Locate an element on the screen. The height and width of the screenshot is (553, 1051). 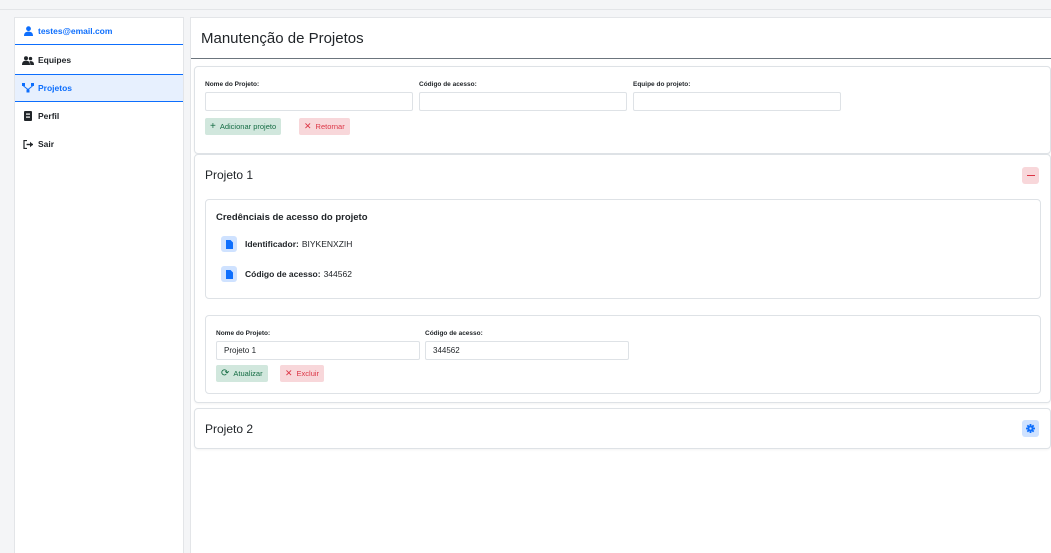
back-label: Retornar is located at coordinates (330, 126).